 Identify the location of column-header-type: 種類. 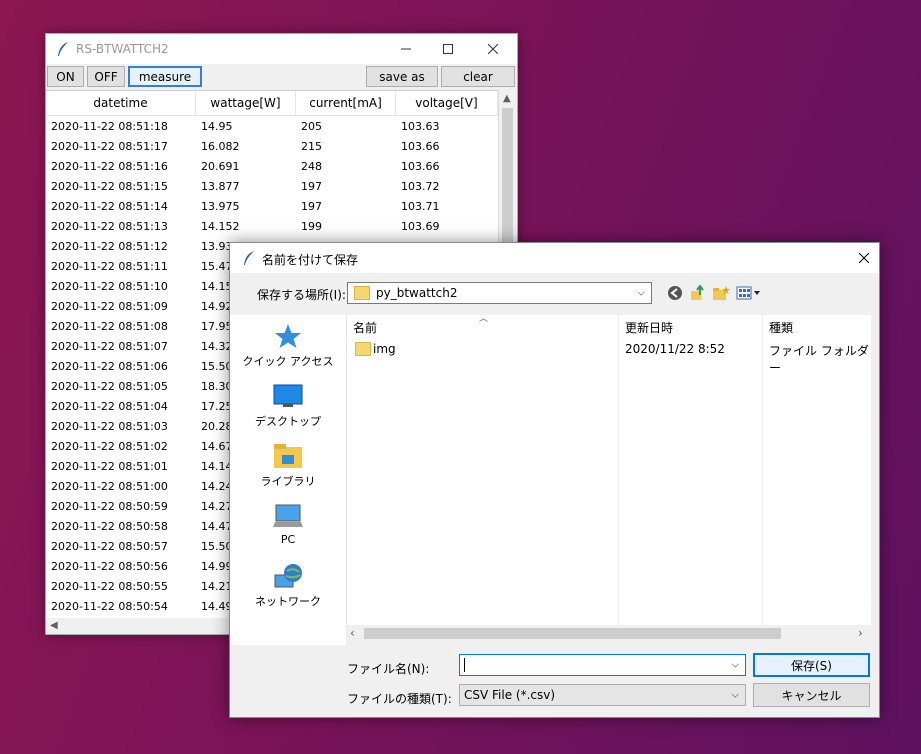
(781, 327).